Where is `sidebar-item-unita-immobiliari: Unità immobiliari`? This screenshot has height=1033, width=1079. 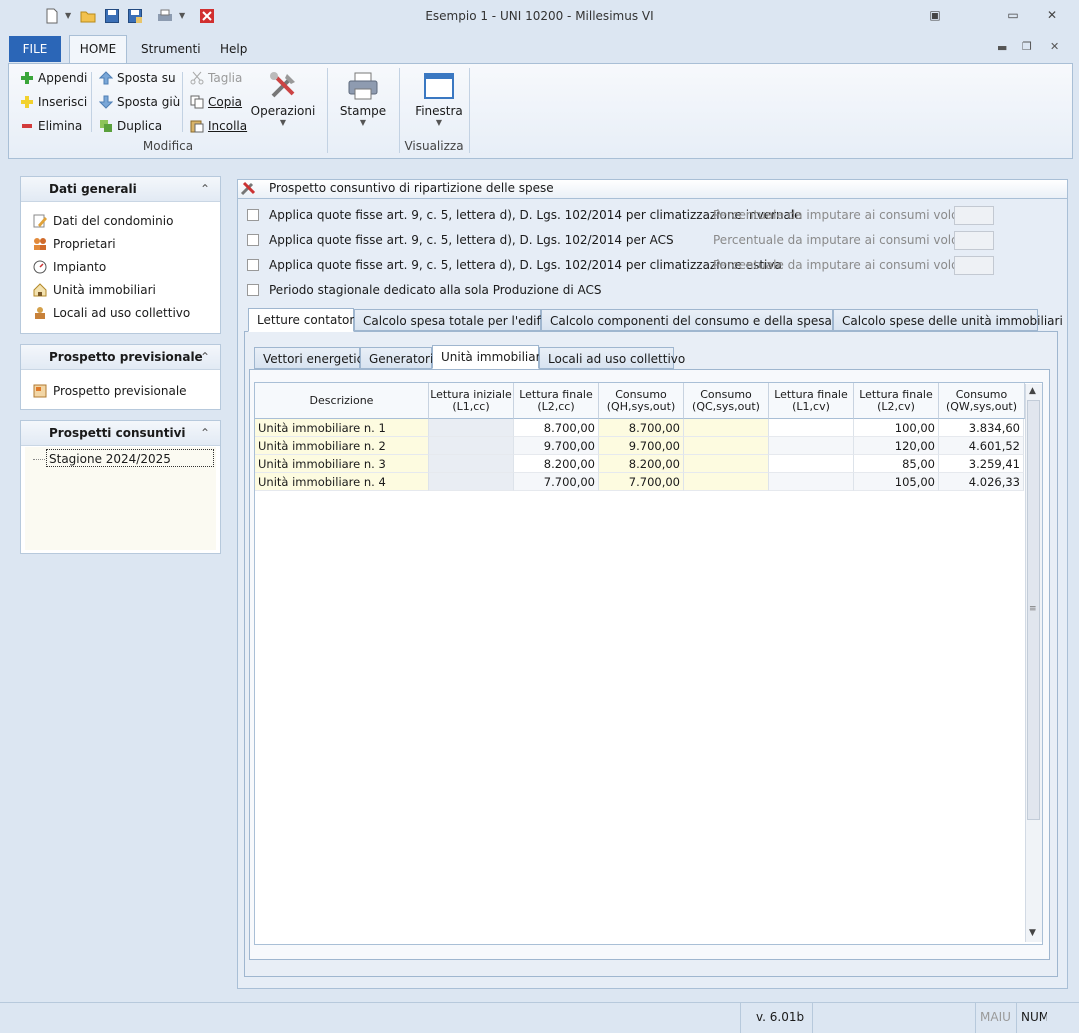 sidebar-item-unita-immobiliari: Unità immobiliari is located at coordinates (120, 289).